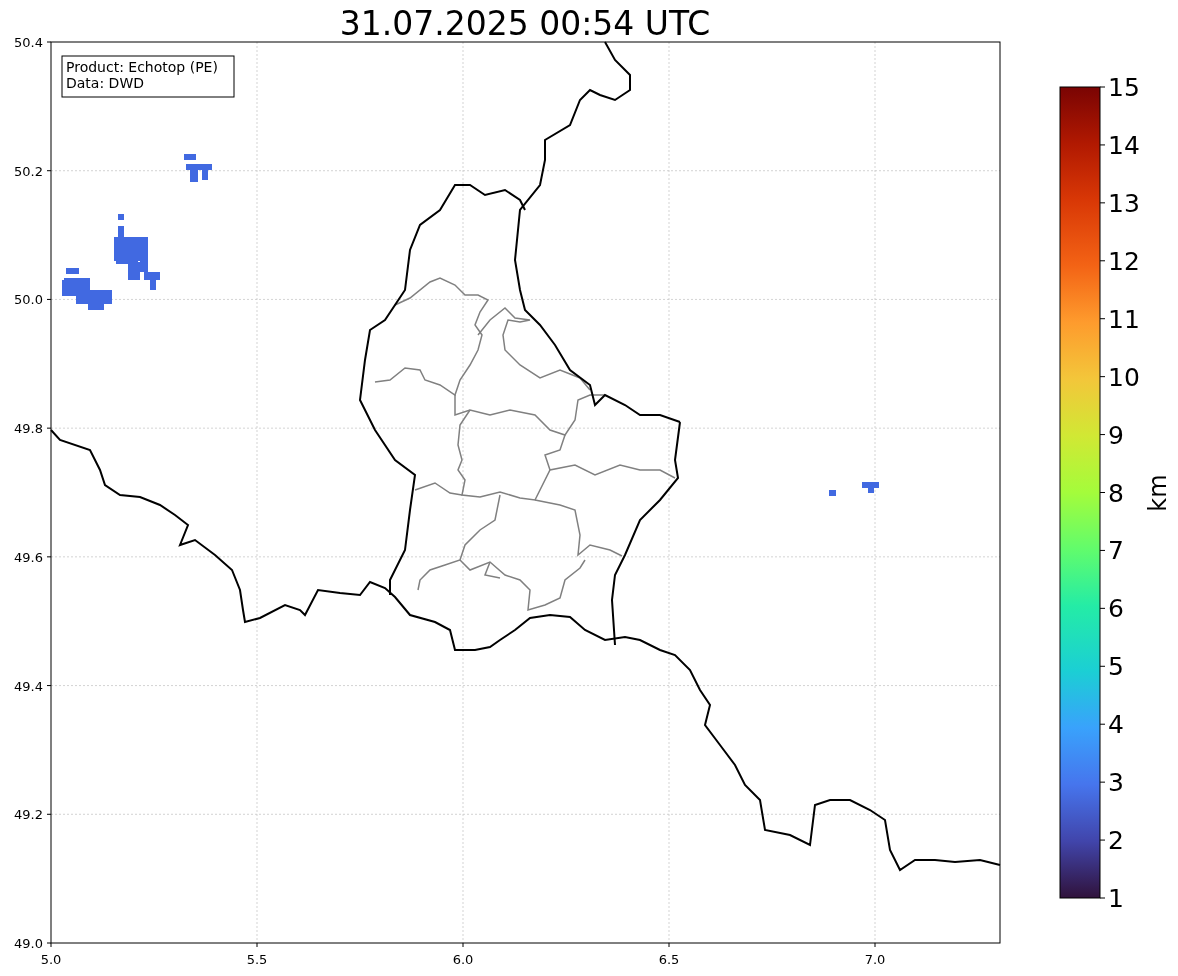 This screenshot has width=1178, height=976. Describe the element at coordinates (28, 171) in the screenshot. I see `y-axis-label: 50.2` at that location.